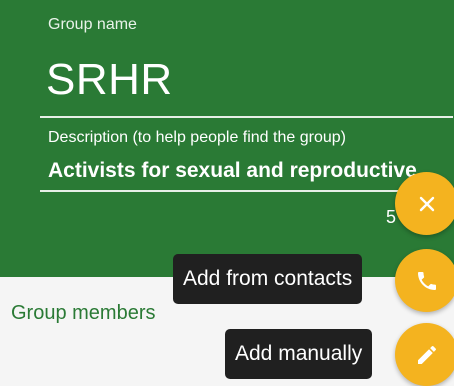 This screenshot has height=386, width=454. I want to click on pencil-icon, so click(426, 354).